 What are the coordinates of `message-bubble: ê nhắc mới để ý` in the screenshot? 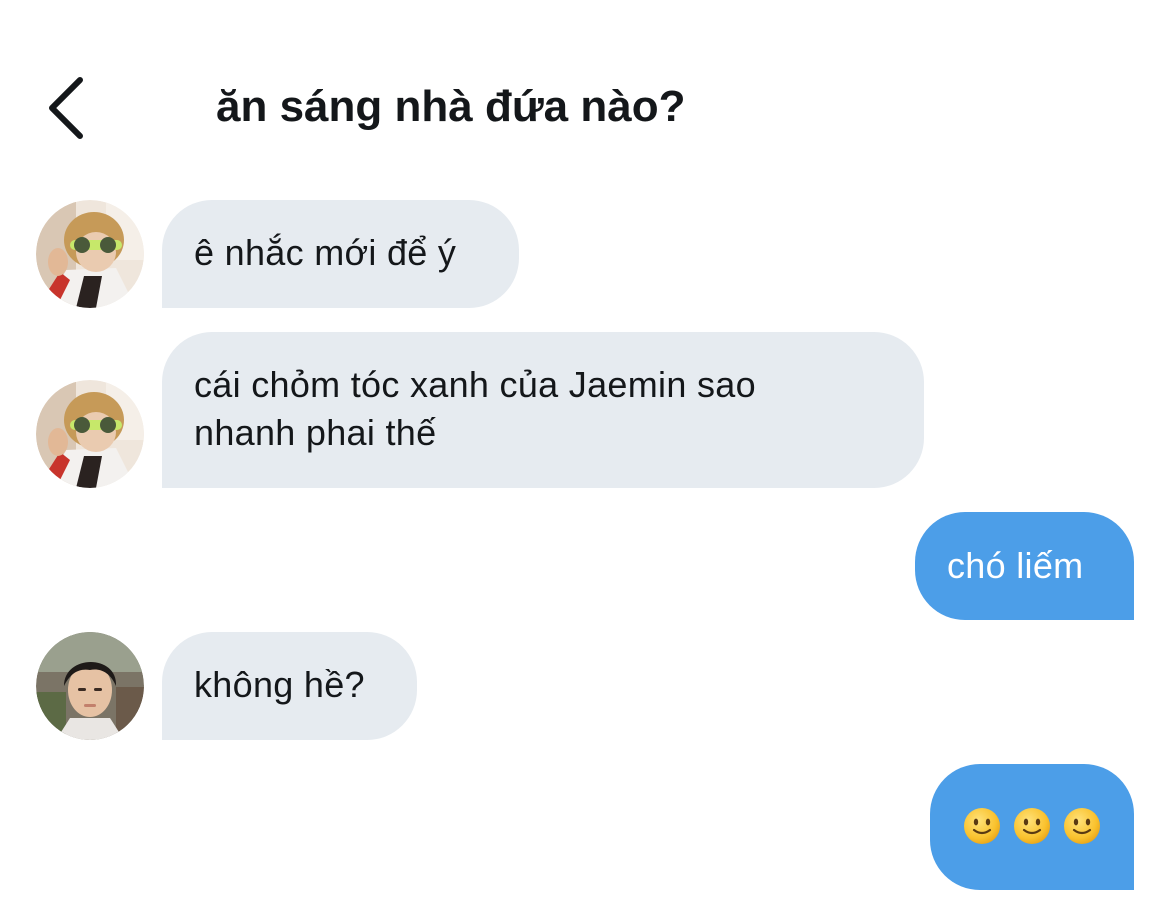 It's located at (340, 254).